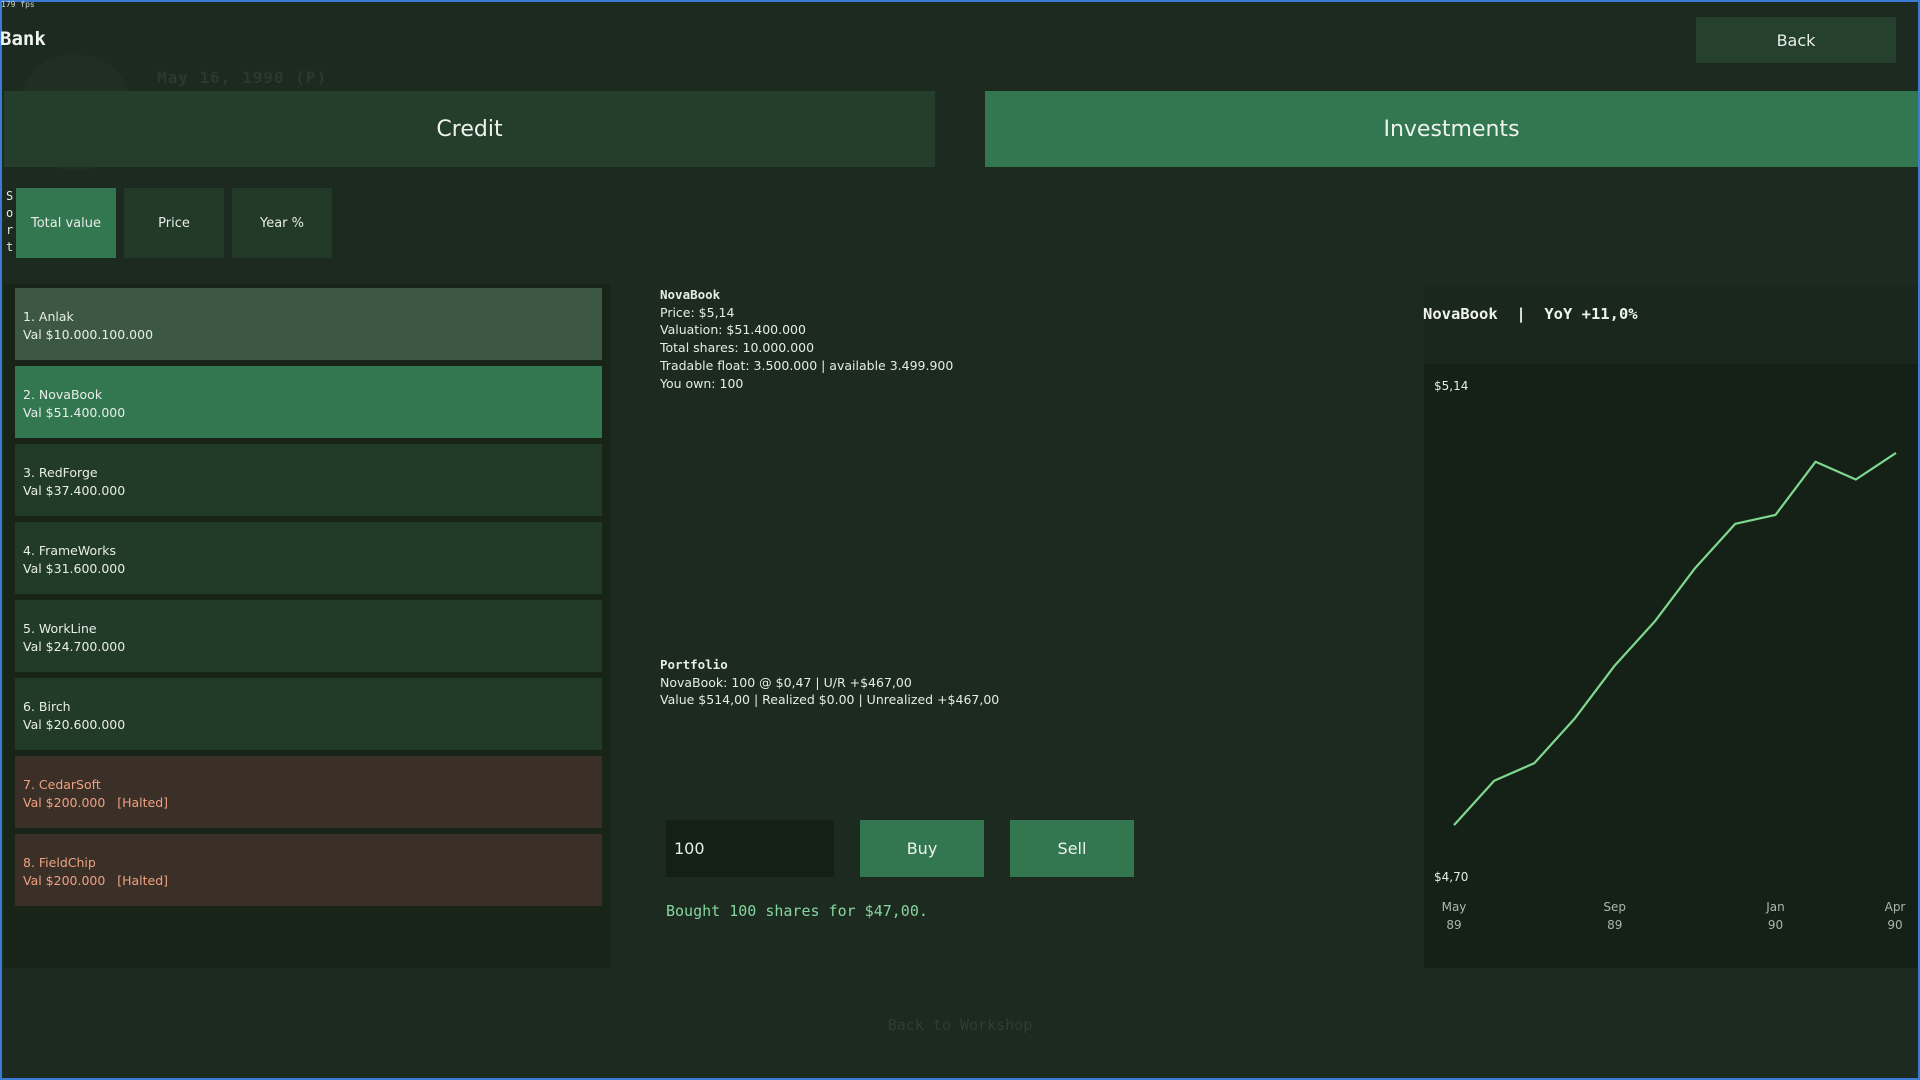 The image size is (1920, 1080). Describe the element at coordinates (469, 129) in the screenshot. I see `tab-credit: Credit` at that location.